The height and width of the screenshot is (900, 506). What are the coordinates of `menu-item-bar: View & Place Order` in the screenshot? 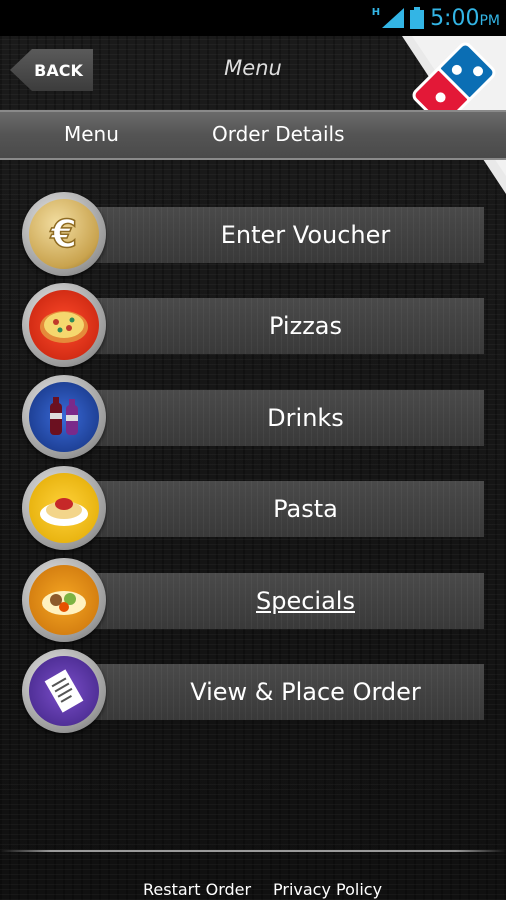 It's located at (280, 692).